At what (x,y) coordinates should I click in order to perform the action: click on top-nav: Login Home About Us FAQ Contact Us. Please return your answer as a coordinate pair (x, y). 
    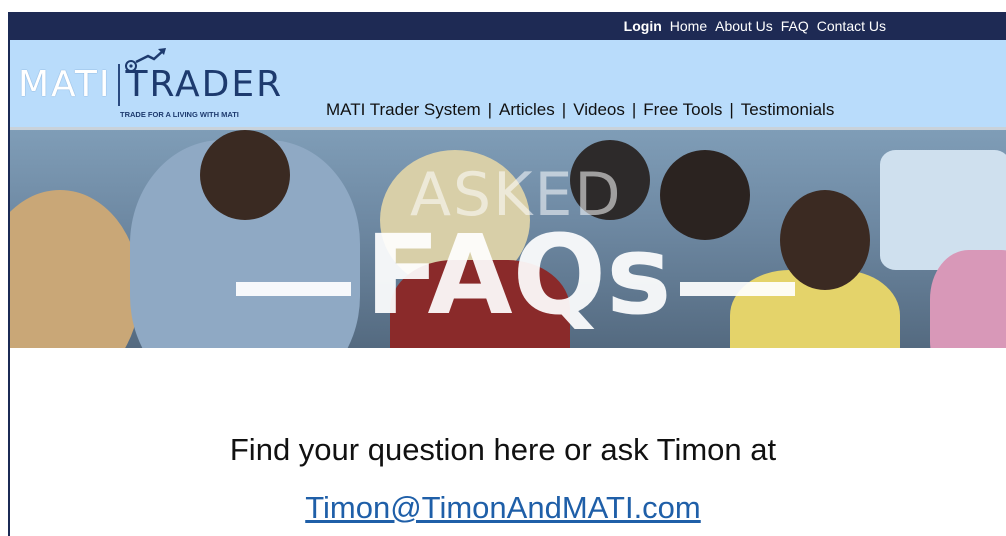
    Looking at the image, I should click on (755, 26).